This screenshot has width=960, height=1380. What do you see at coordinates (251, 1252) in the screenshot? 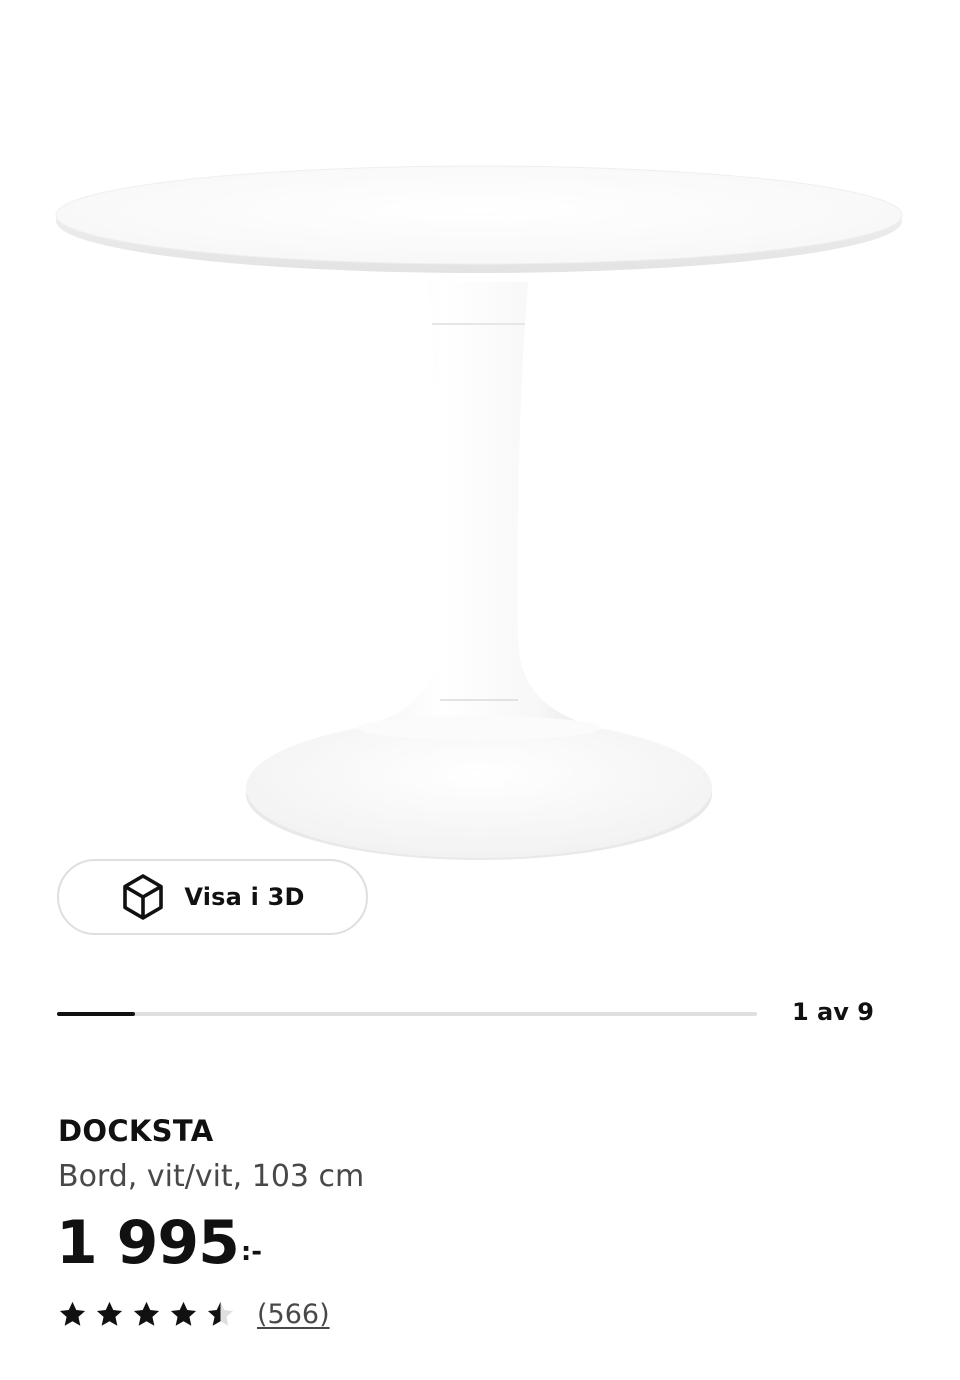
I see `price-suffix: :-` at bounding box center [251, 1252].